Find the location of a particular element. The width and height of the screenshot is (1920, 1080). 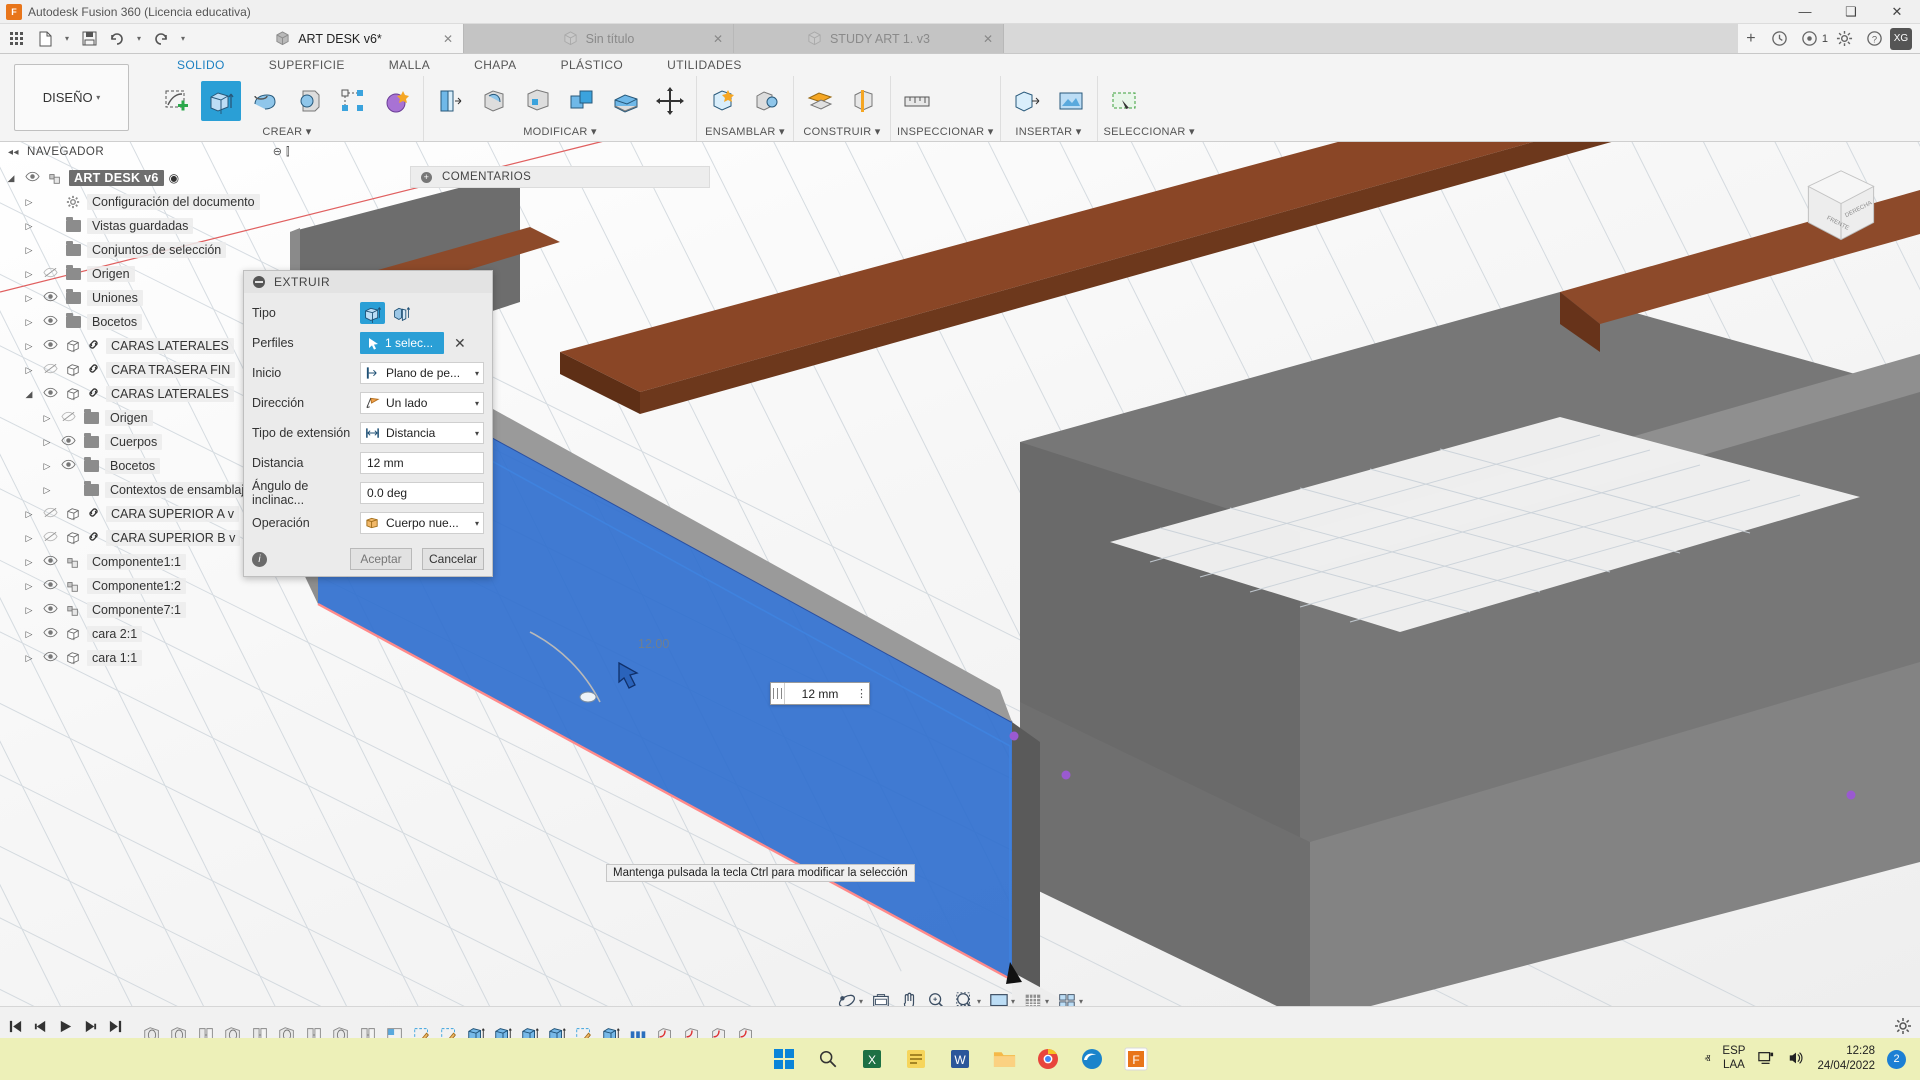

play-icon is located at coordinates (65, 1028).